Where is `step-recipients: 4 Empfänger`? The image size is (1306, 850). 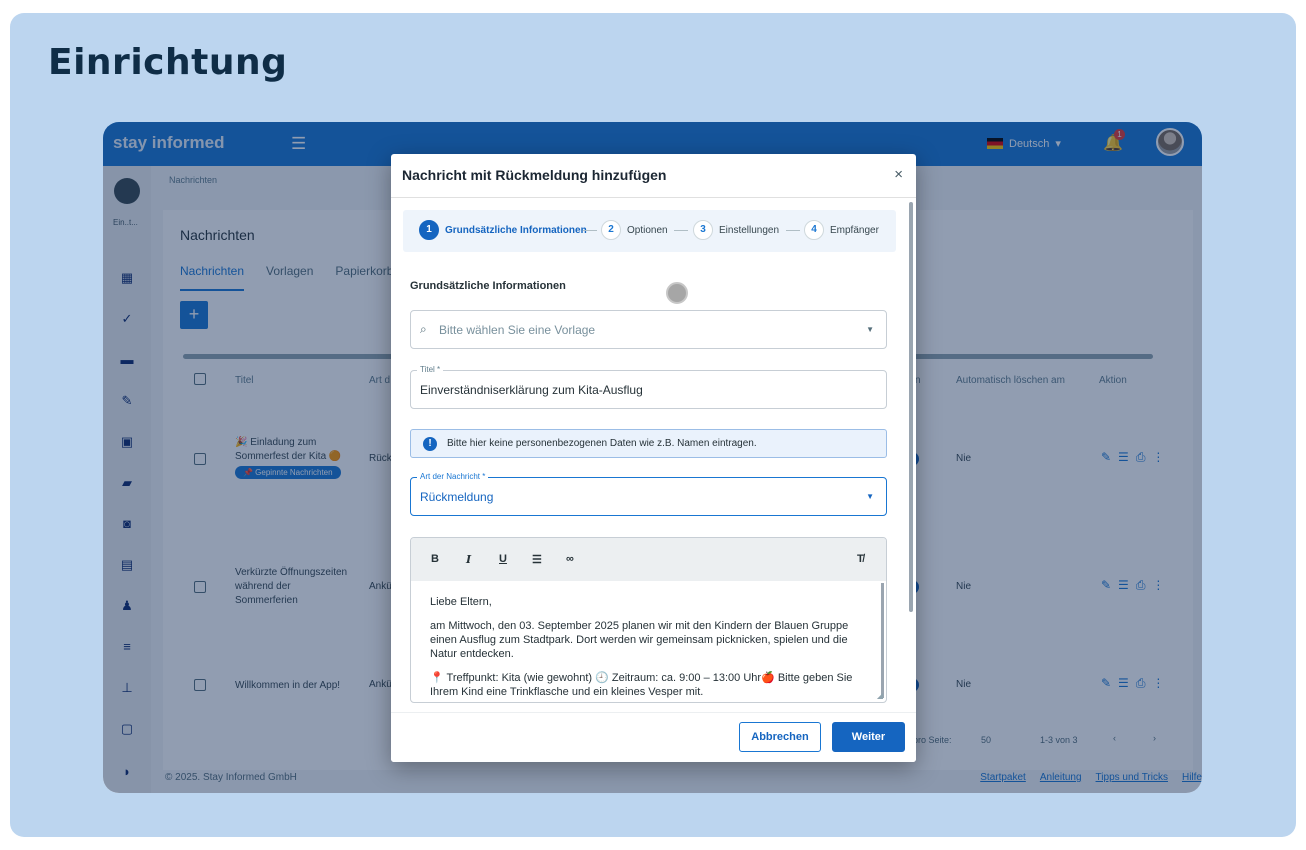
step-recipients: 4 Empfänger is located at coordinates (841, 230).